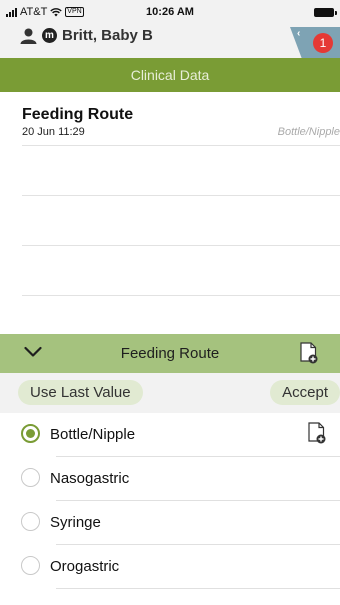 This screenshot has width=340, height=605. What do you see at coordinates (78, 114) in the screenshot?
I see `record-title: Feeding Route` at bounding box center [78, 114].